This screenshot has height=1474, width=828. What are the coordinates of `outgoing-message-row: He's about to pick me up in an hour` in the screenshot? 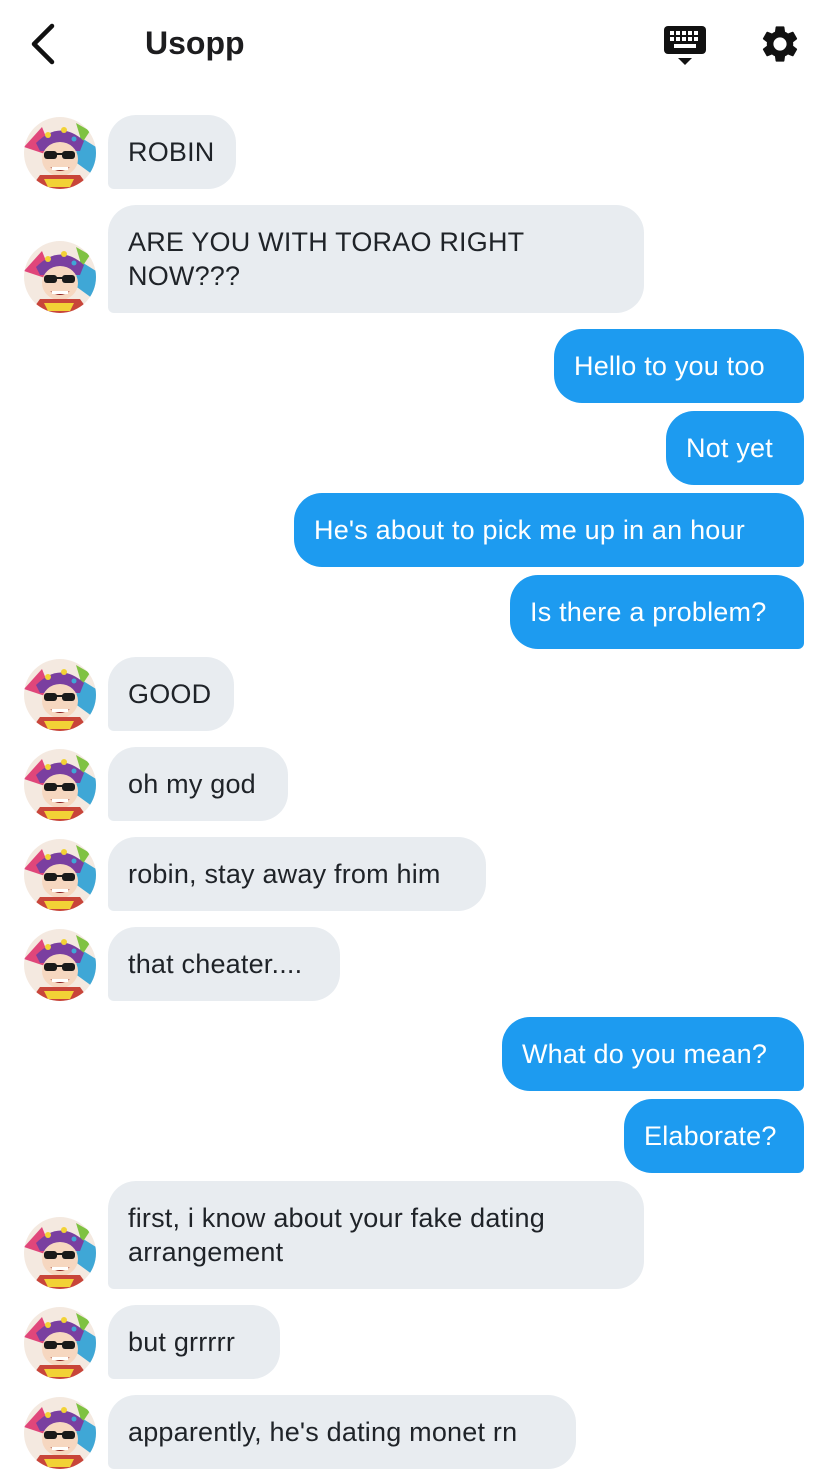 It's located at (414, 530).